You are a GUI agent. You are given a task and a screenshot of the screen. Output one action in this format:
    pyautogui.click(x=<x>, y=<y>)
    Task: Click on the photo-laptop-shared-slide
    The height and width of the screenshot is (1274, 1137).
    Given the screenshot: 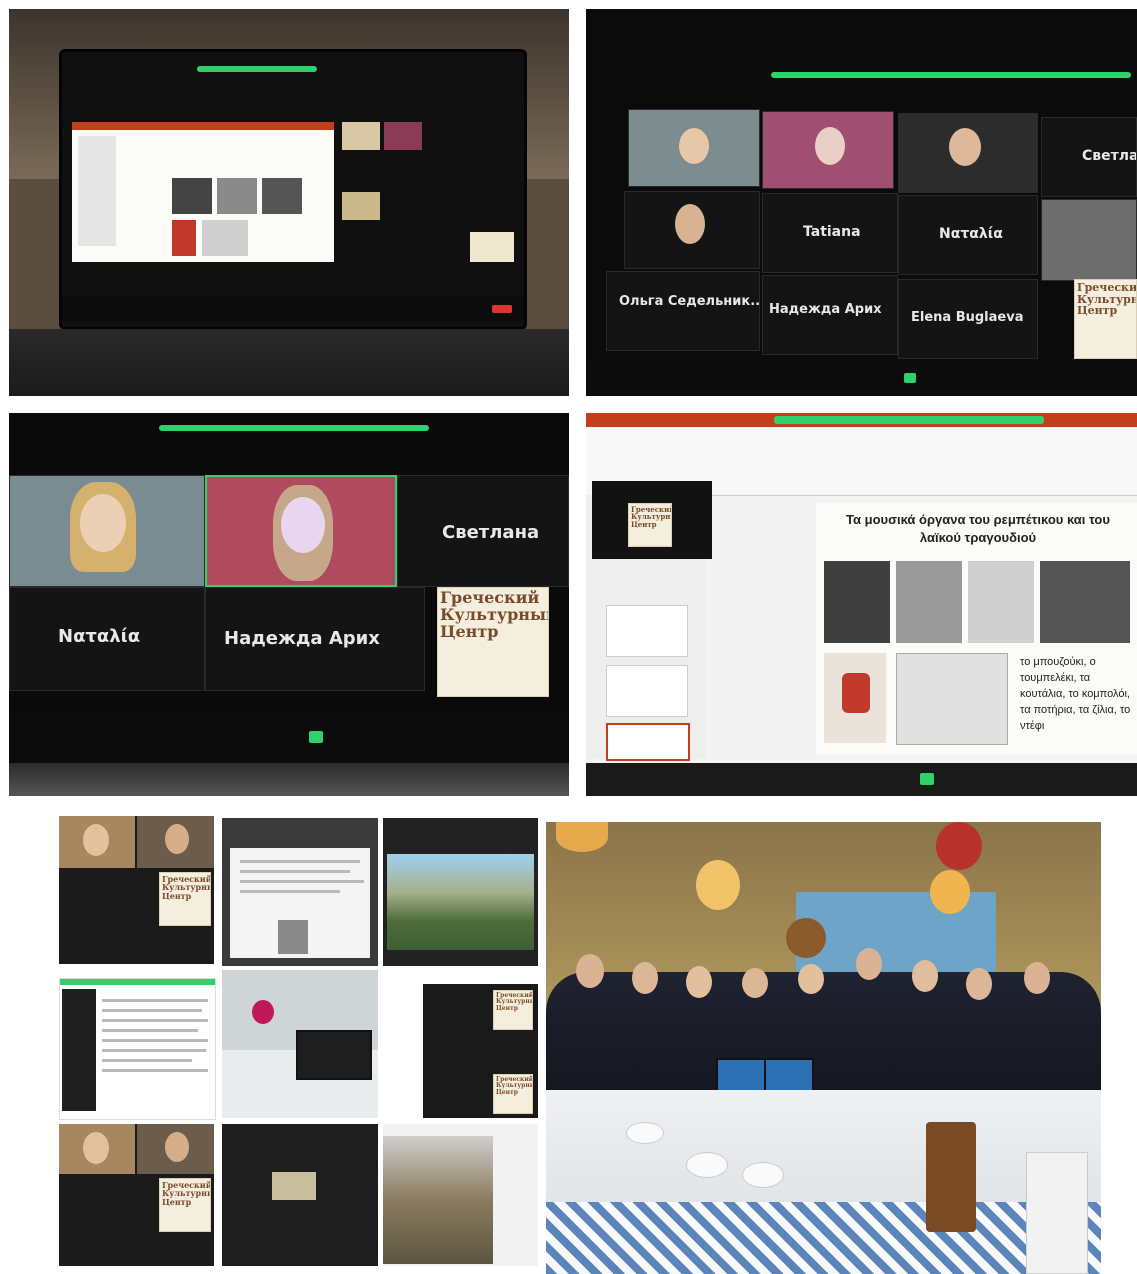 What is the action you would take?
    pyautogui.click(x=289, y=202)
    